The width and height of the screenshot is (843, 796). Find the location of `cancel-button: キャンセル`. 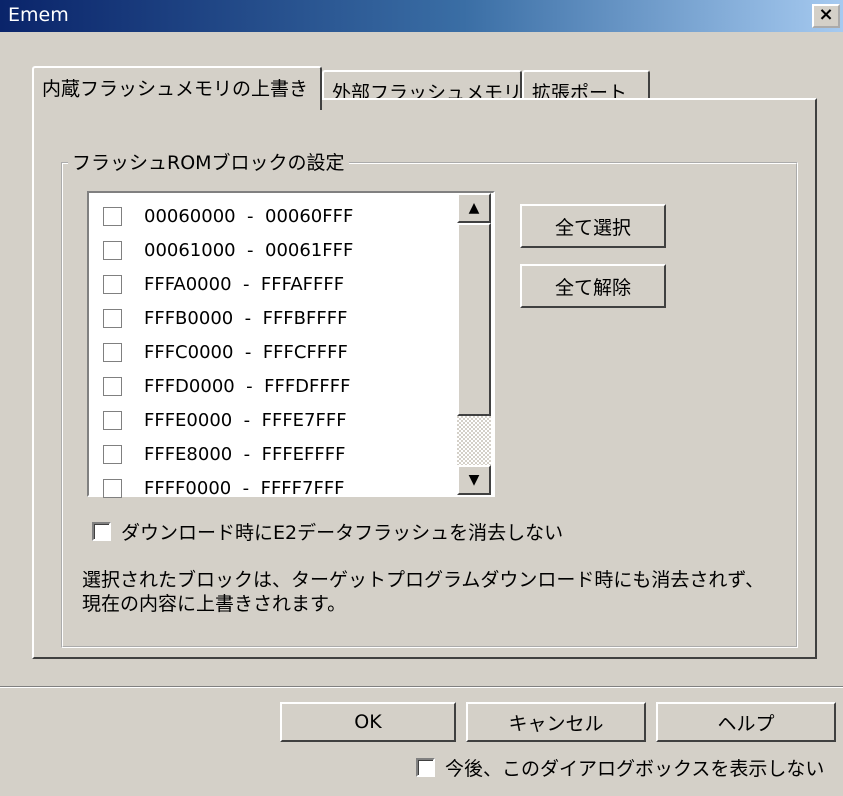

cancel-button: キャンセル is located at coordinates (556, 722).